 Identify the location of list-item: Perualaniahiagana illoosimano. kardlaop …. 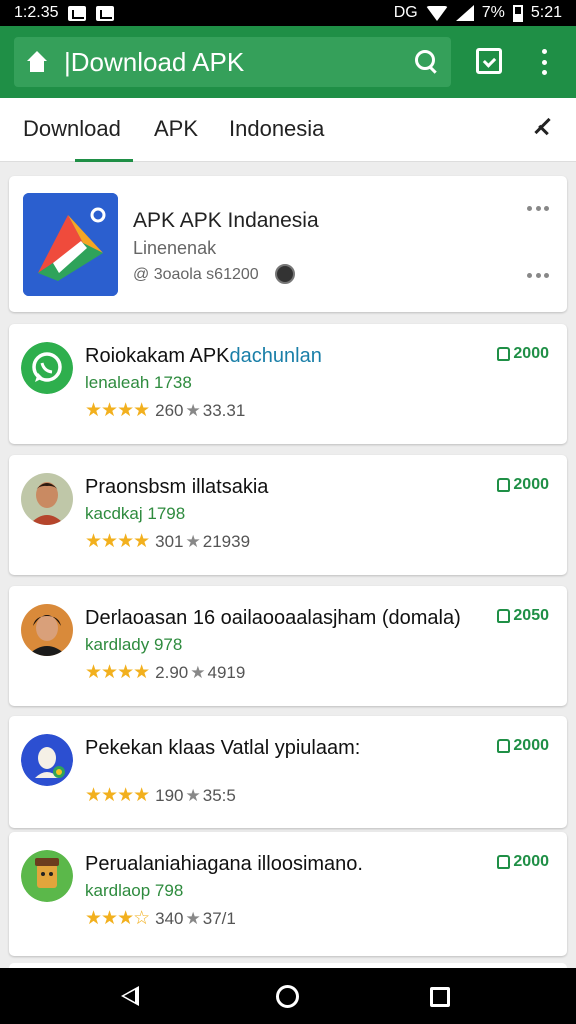
(288, 894).